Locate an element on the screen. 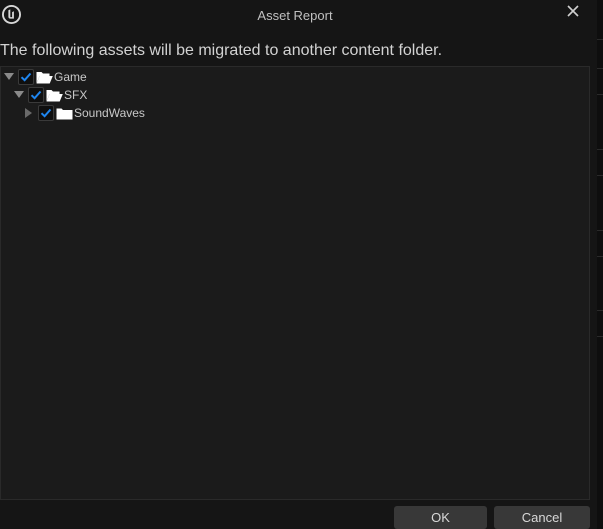 This screenshot has width=603, height=529. tree-item-game: Game is located at coordinates (45, 77).